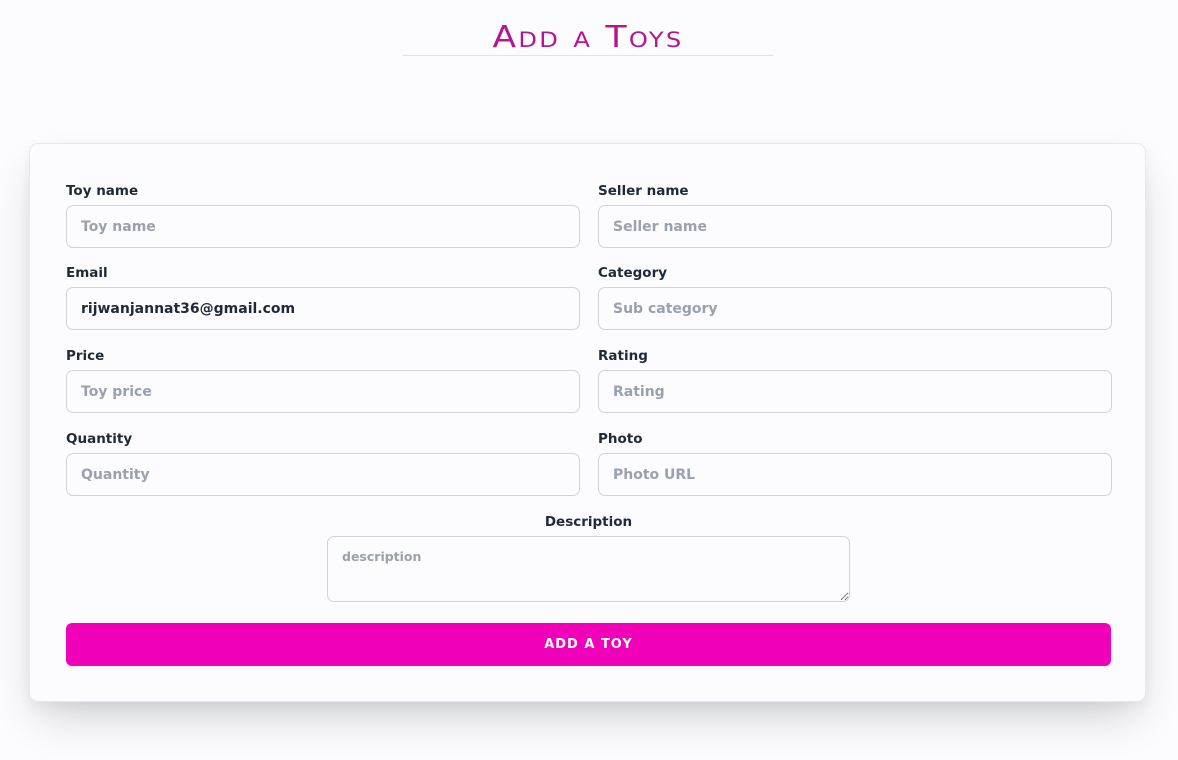 This screenshot has width=1178, height=760. I want to click on photo-field: Photo, so click(855, 463).